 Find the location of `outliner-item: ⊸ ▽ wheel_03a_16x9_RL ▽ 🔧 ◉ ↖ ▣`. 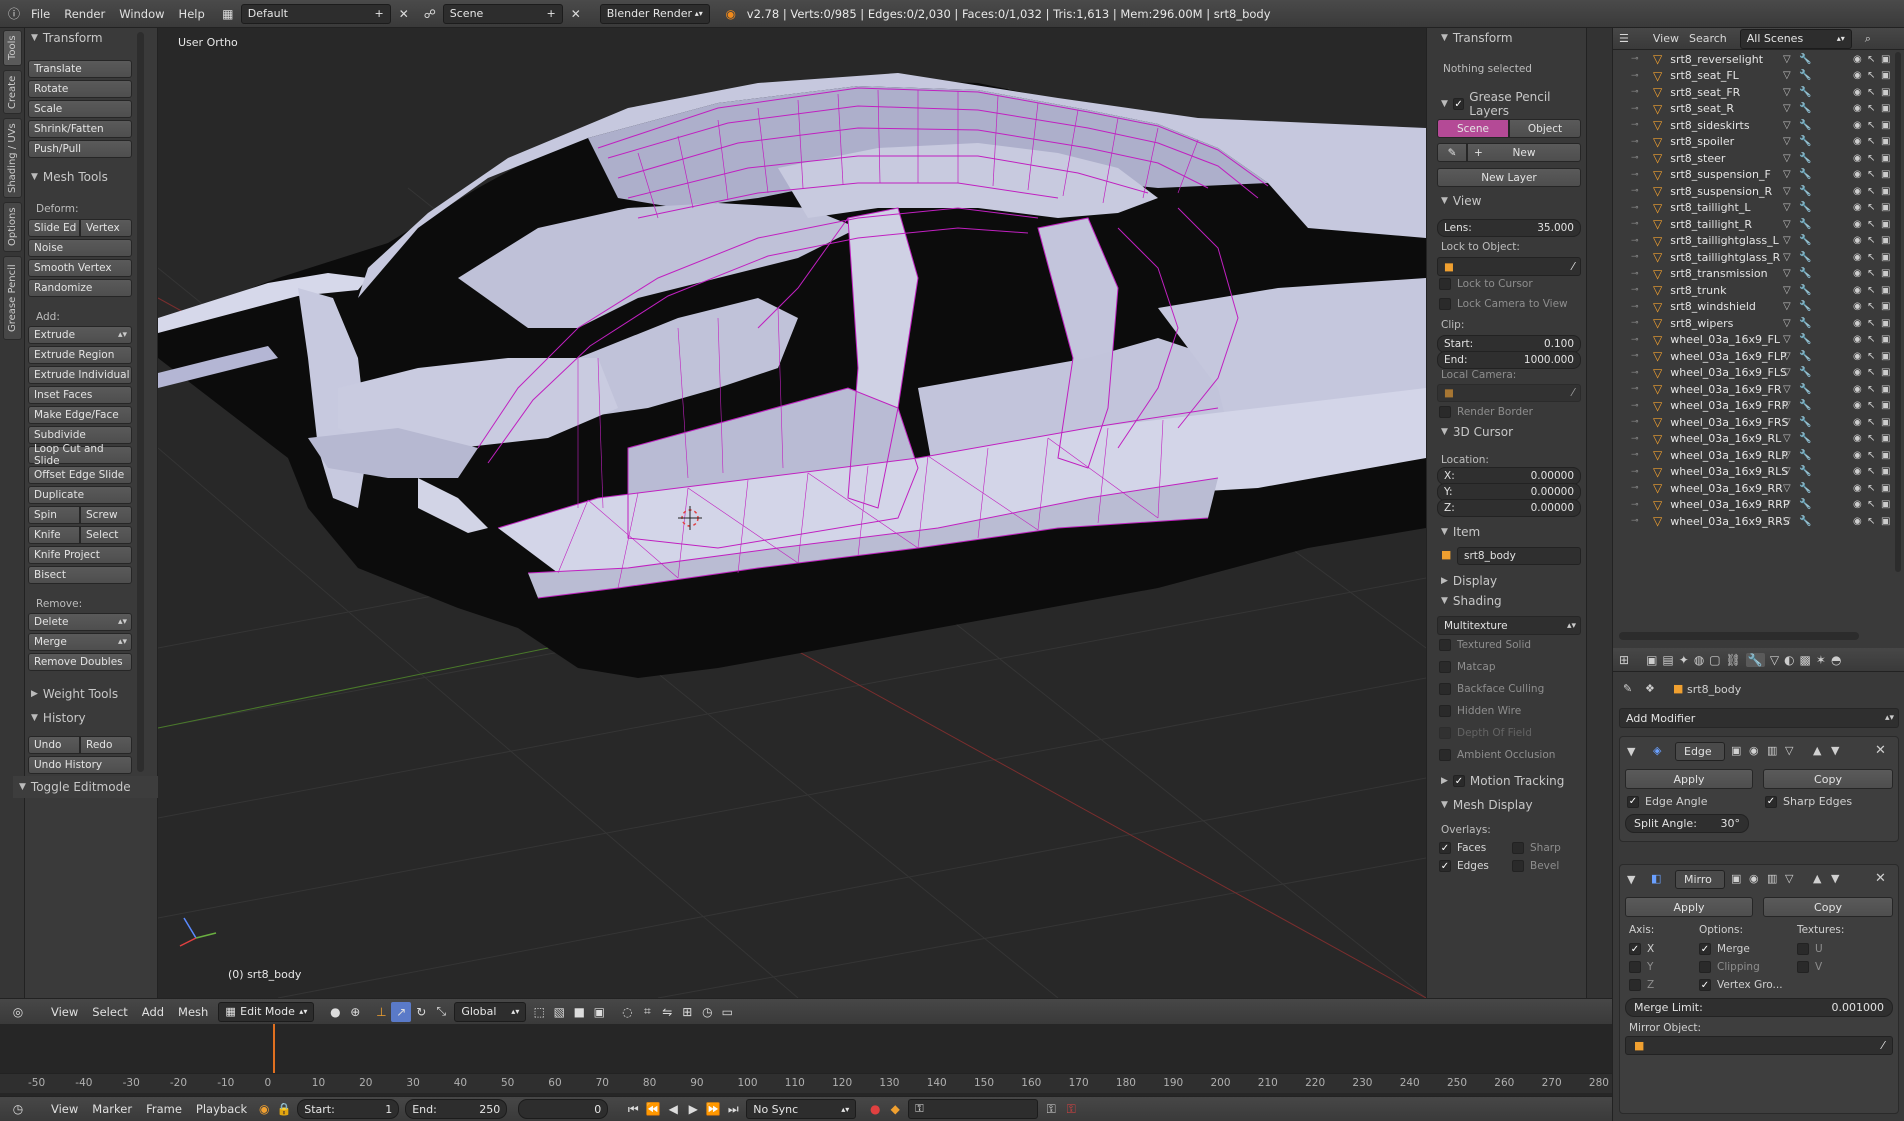

outliner-item: ⊸ ▽ wheel_03a_16x9_RL ▽ 🔧 ◉ ↖ ▣ is located at coordinates (1758, 439).